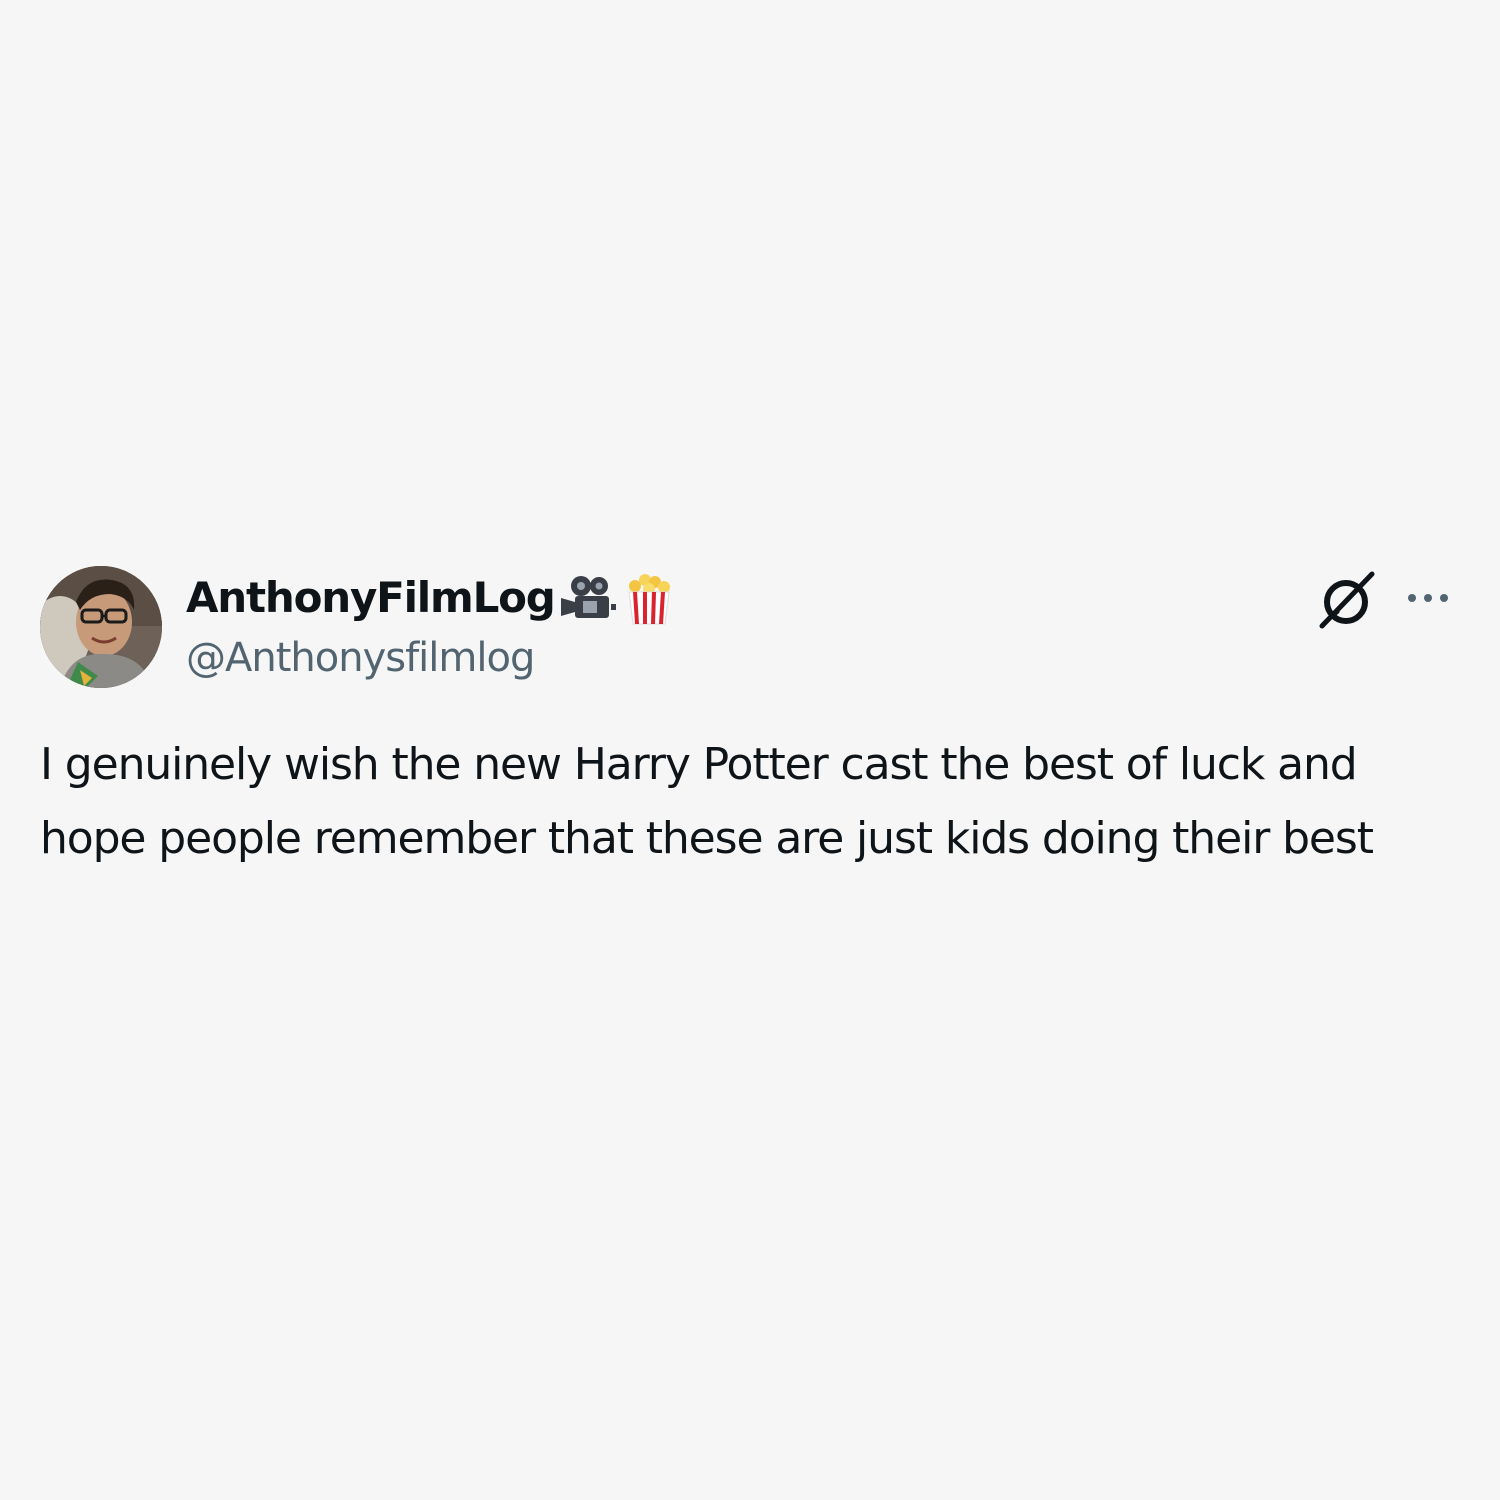 Image resolution: width=1500 pixels, height=1500 pixels. What do you see at coordinates (1428, 598) in the screenshot?
I see `more-options-icon` at bounding box center [1428, 598].